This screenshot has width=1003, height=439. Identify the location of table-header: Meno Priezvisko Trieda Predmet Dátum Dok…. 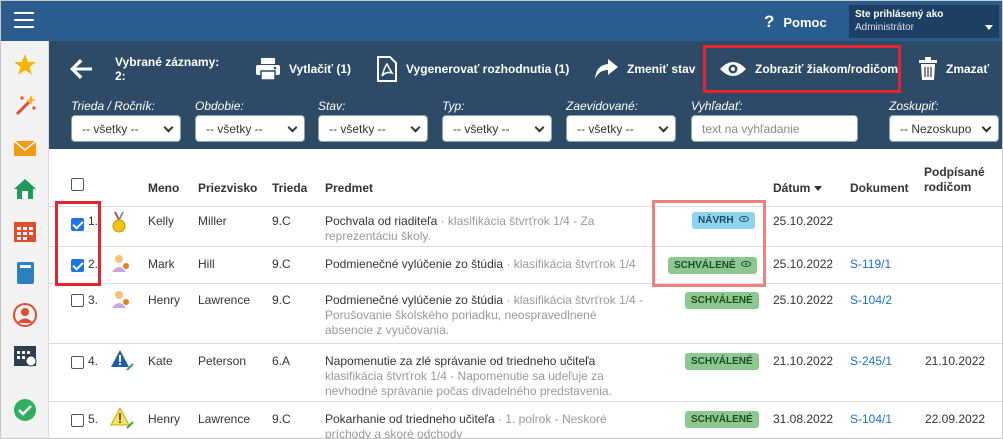
(525, 182).